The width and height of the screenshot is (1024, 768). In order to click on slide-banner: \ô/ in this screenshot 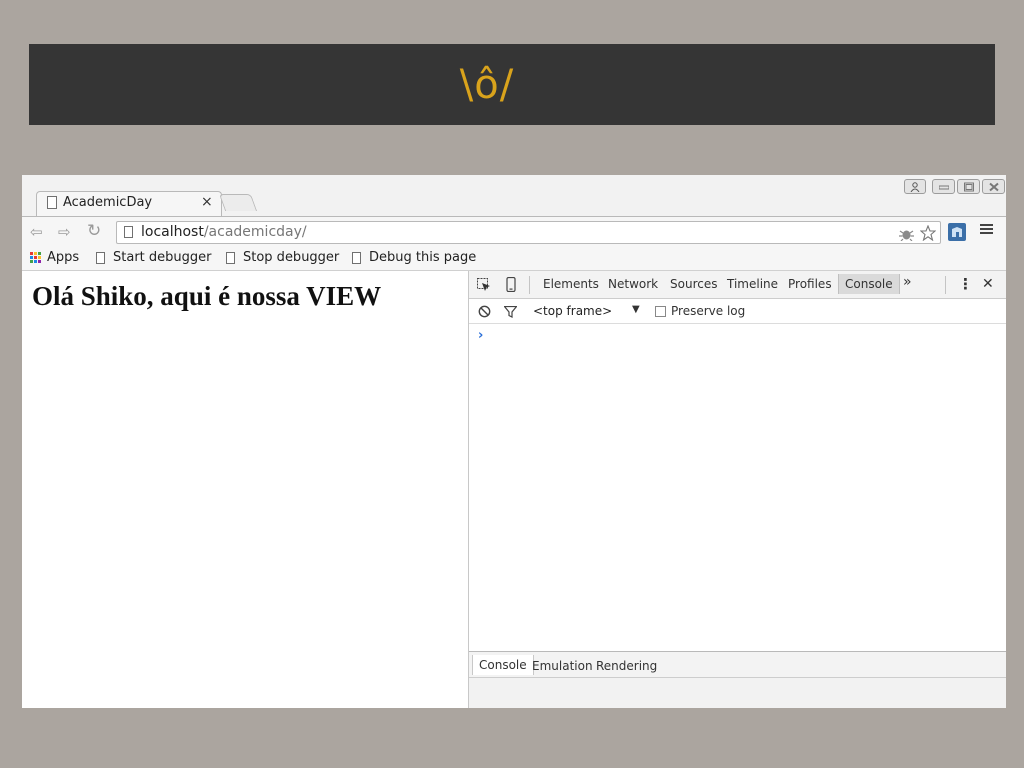, I will do `click(512, 84)`.